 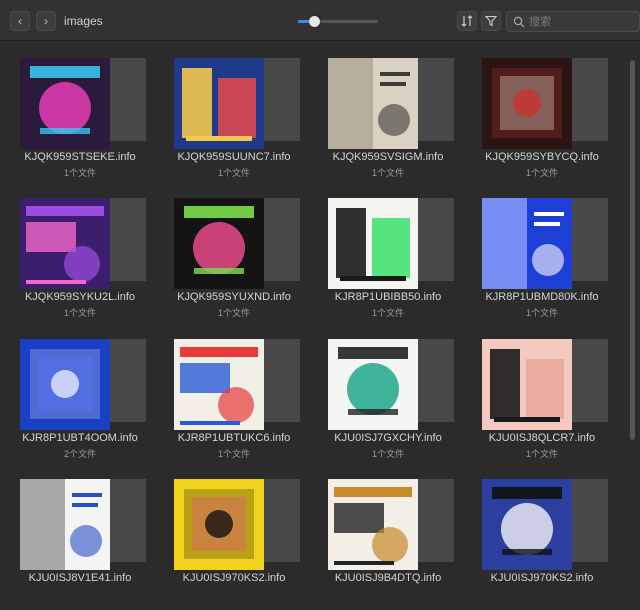 I want to click on file-item: KJR8P1UBIBB50.info 1个文件, so click(x=388, y=255).